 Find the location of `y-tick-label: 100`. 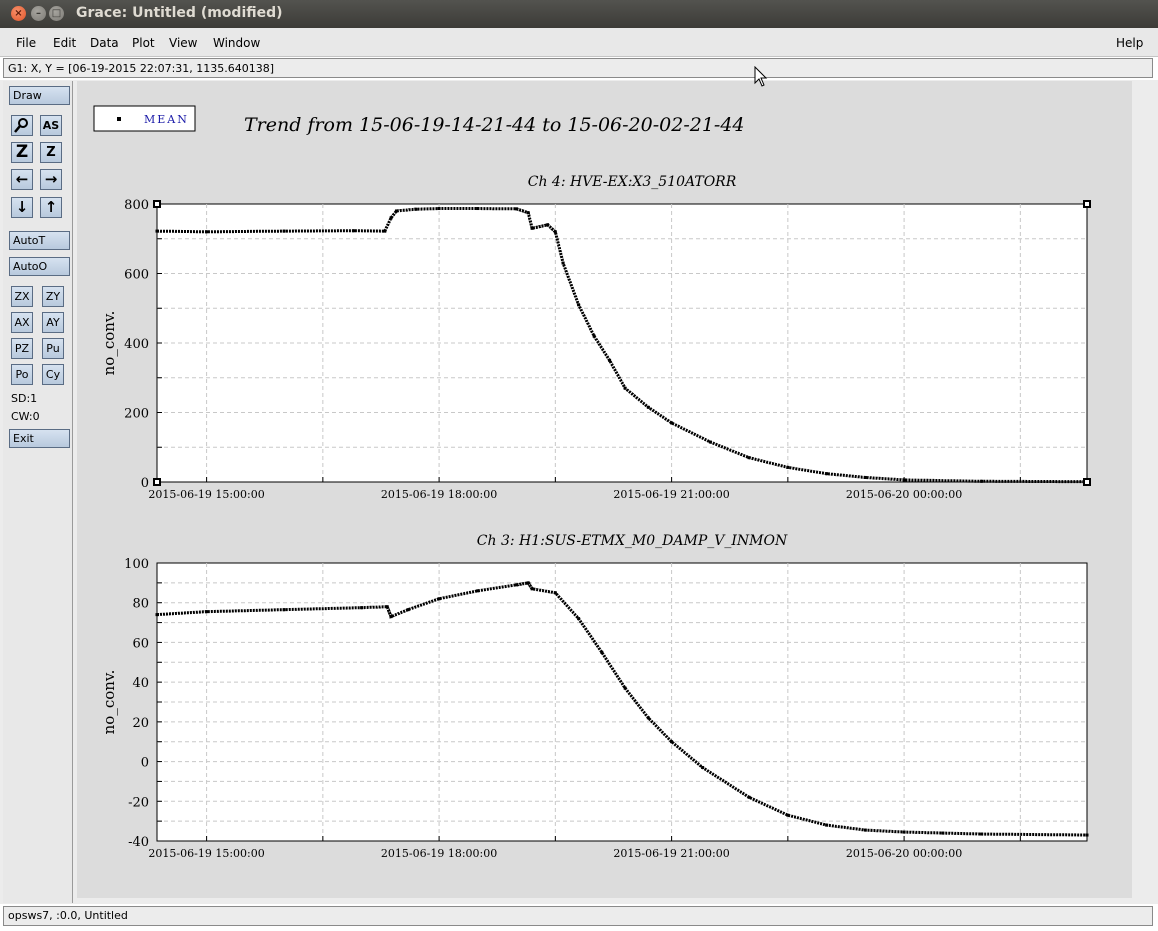

y-tick-label: 100 is located at coordinates (136, 564).